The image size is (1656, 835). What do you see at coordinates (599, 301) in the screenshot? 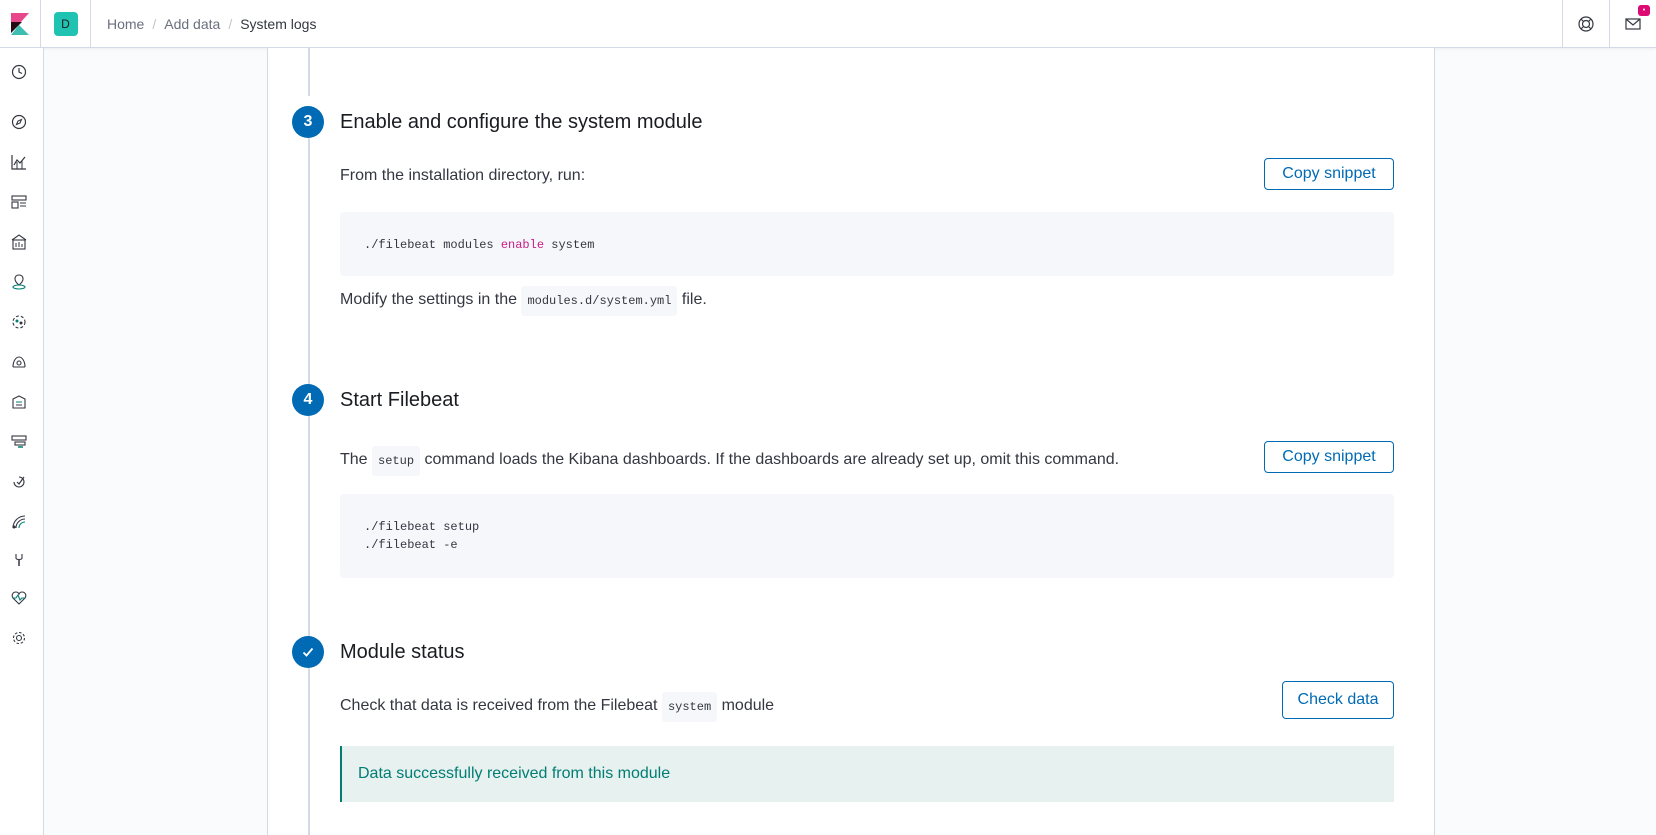
I see `inline-code: modules.d/system.yml` at bounding box center [599, 301].